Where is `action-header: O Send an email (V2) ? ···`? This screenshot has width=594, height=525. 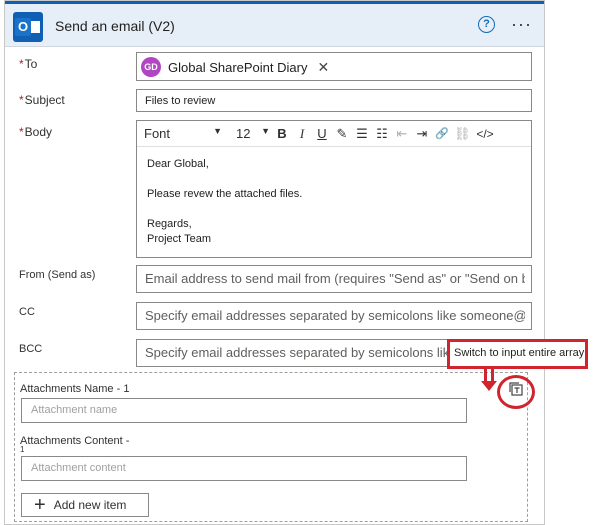
action-header: O Send an email (V2) ? ··· is located at coordinates (274, 24).